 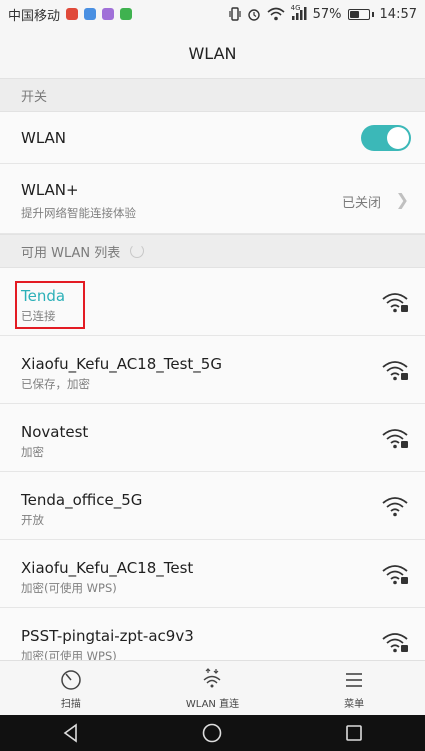 What do you see at coordinates (361, 203) in the screenshot?
I see `wlan-plus-value: 已关闭` at bounding box center [361, 203].